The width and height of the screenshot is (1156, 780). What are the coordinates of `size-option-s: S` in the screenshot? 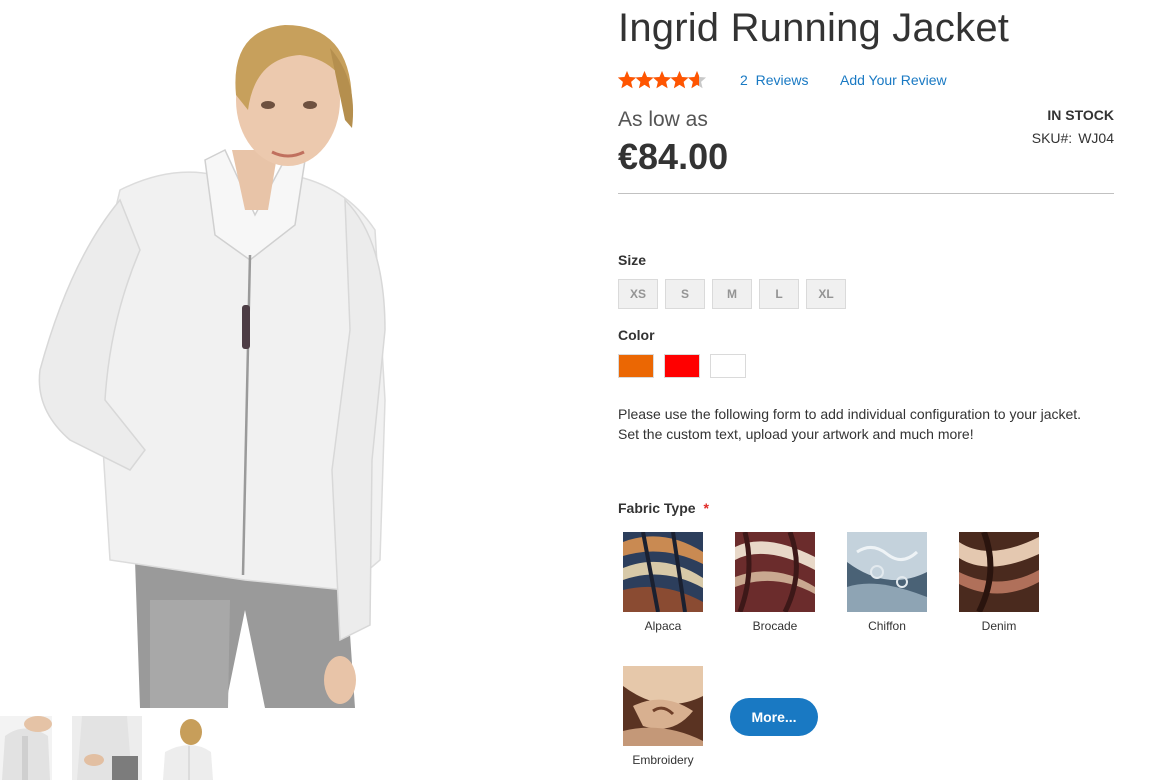 It's located at (685, 294).